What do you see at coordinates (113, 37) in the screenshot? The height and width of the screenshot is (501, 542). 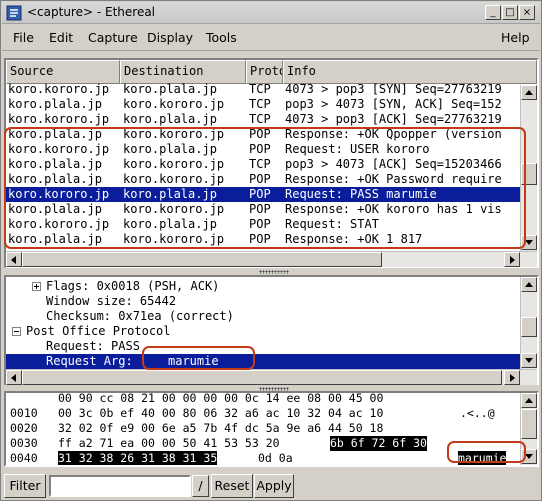 I see `menu-capture: Capture` at bounding box center [113, 37].